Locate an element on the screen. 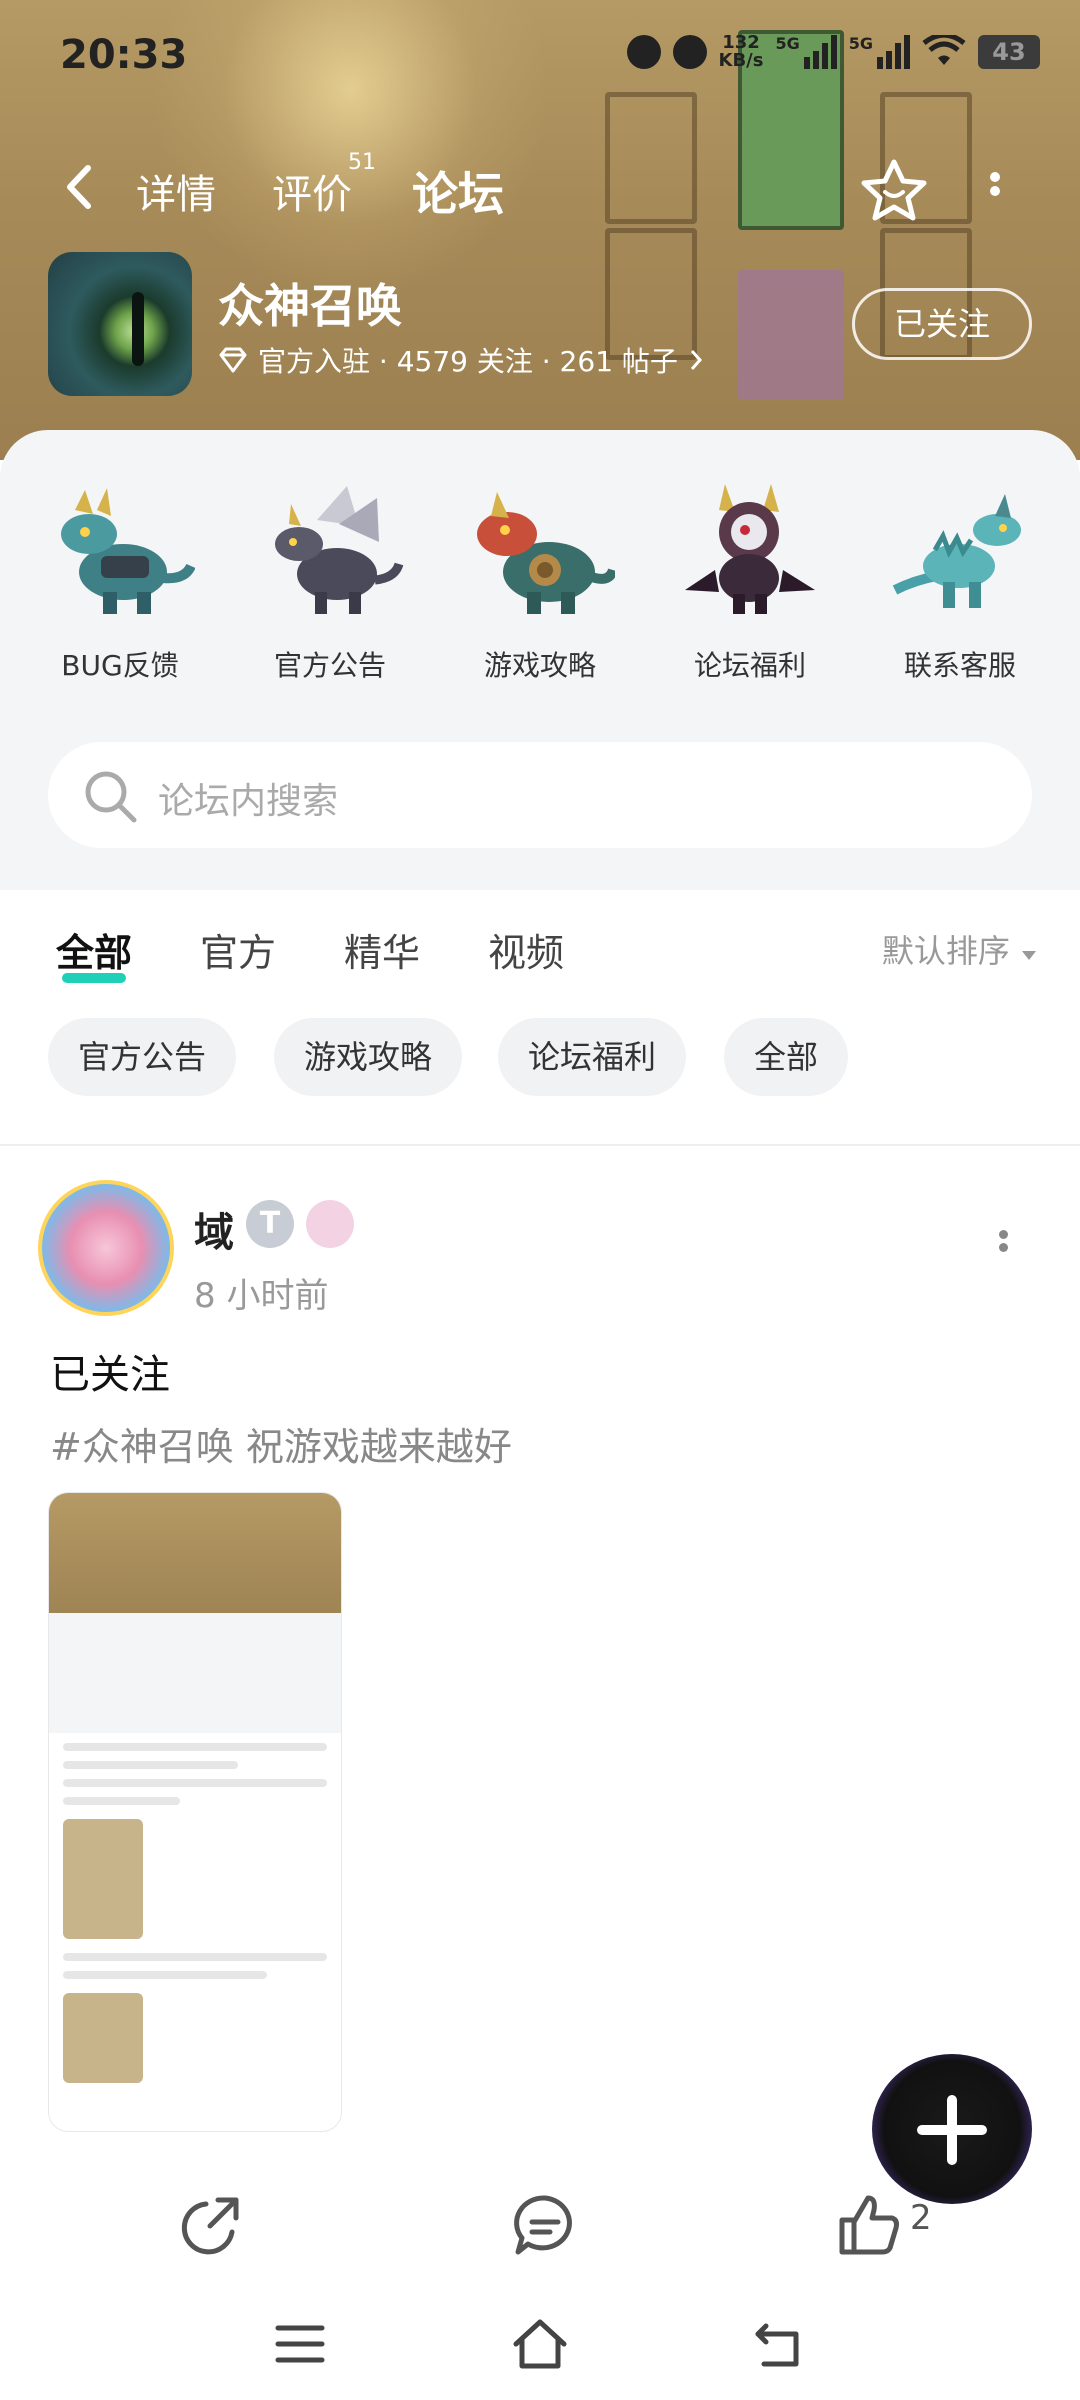 This screenshot has height=2400, width=1080. home-icon is located at coordinates (540, 2344).